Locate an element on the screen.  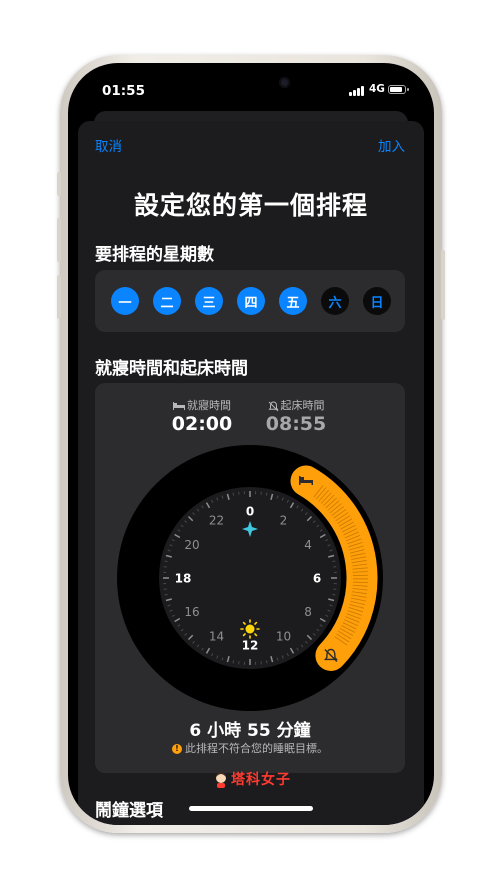
bedtime-label-text: 就寢時間 is located at coordinates (209, 405).